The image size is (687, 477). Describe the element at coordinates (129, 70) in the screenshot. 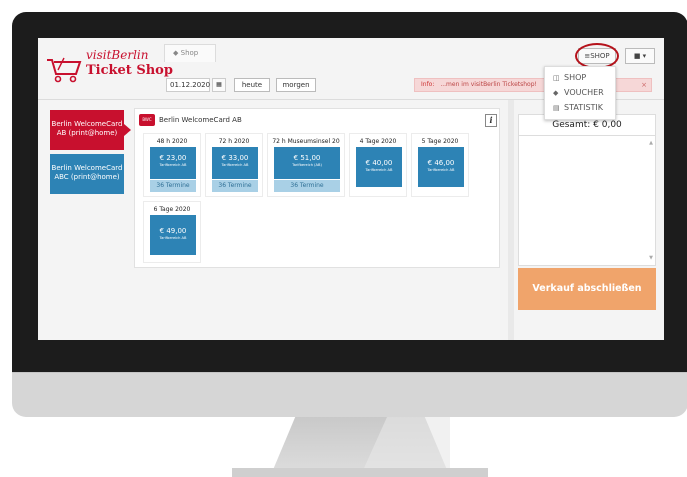

I see `logo-line2: Ticket Shop` at that location.